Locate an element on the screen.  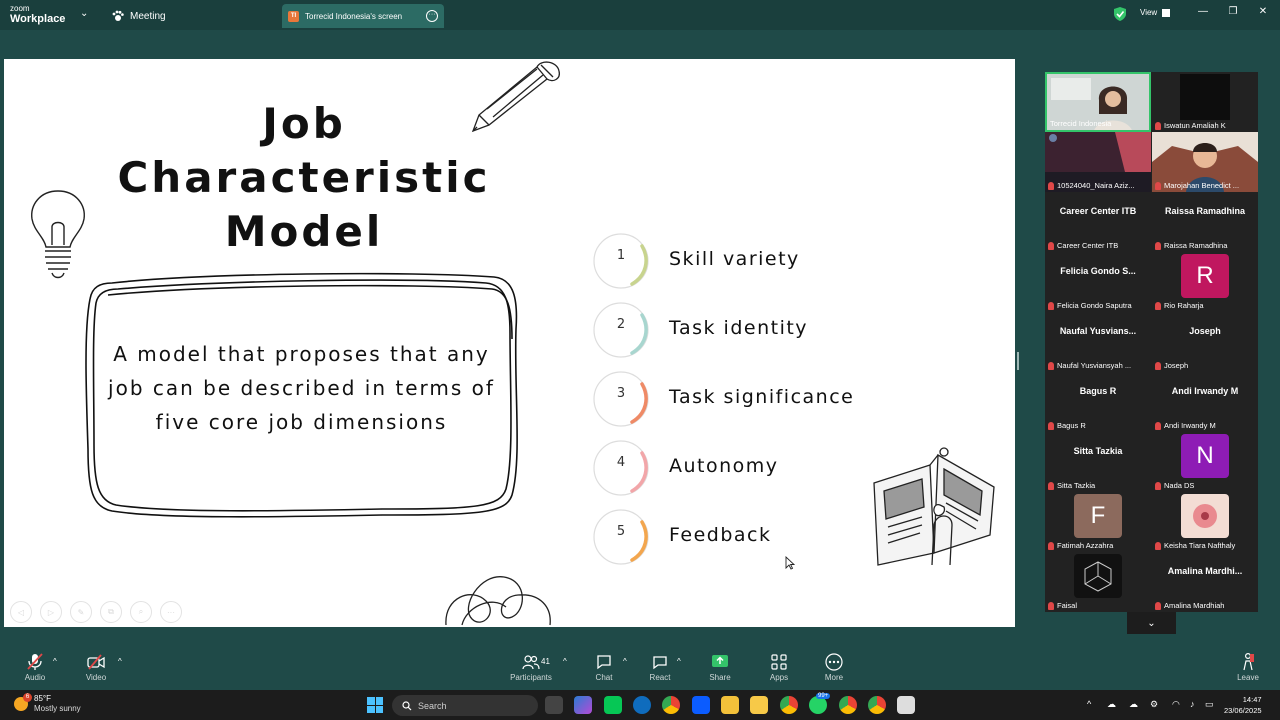
next-slide-icon: ▷ is located at coordinates (51, 612).